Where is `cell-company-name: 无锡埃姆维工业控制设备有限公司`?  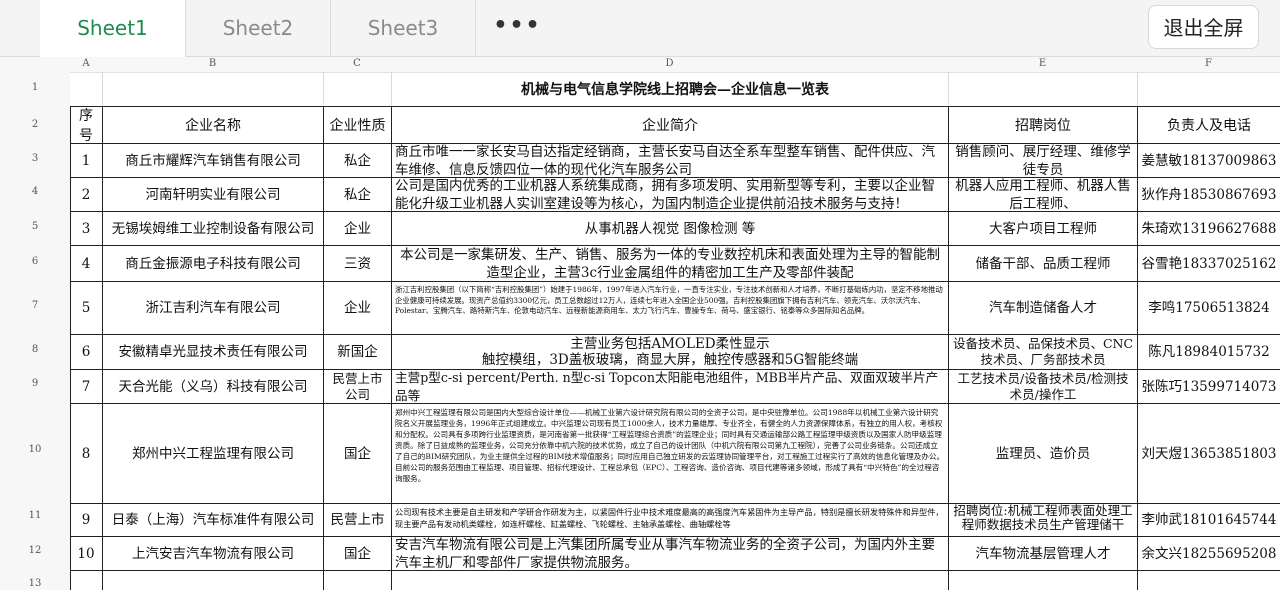 cell-company-name: 无锡埃姆维工业控制设备有限公司 is located at coordinates (213, 228).